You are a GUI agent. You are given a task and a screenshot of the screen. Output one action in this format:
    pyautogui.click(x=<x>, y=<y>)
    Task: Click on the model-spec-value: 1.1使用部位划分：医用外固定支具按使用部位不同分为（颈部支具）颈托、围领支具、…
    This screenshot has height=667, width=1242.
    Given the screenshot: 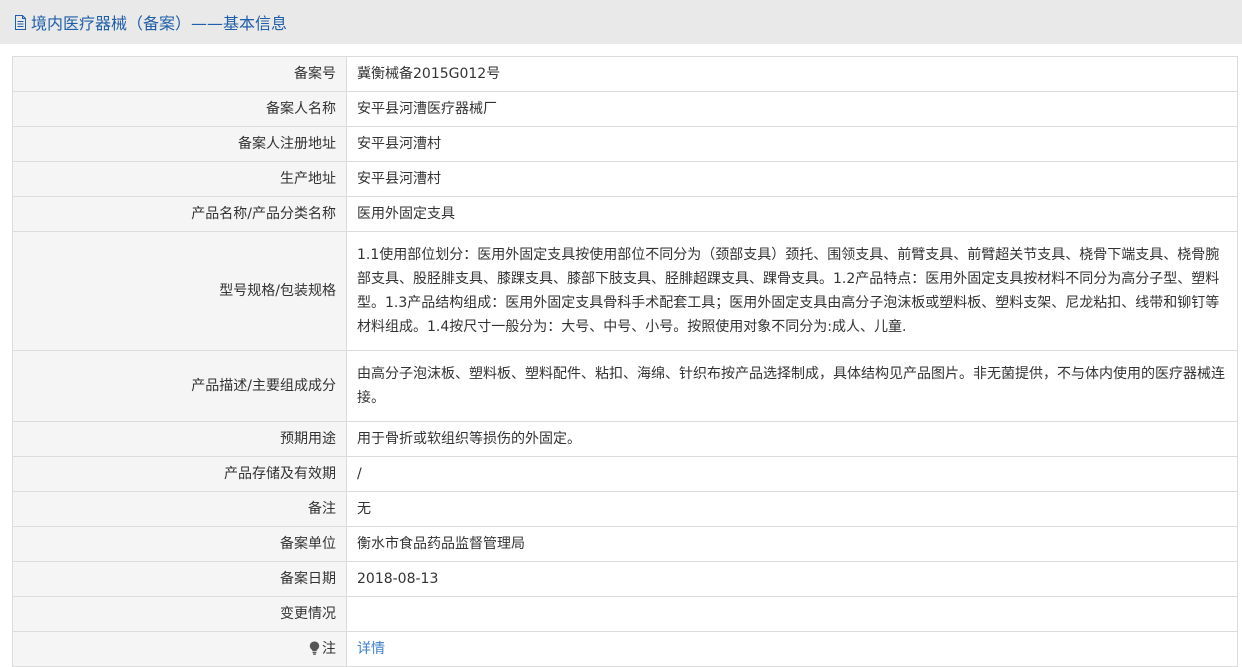 What is the action you would take?
    pyautogui.click(x=792, y=291)
    